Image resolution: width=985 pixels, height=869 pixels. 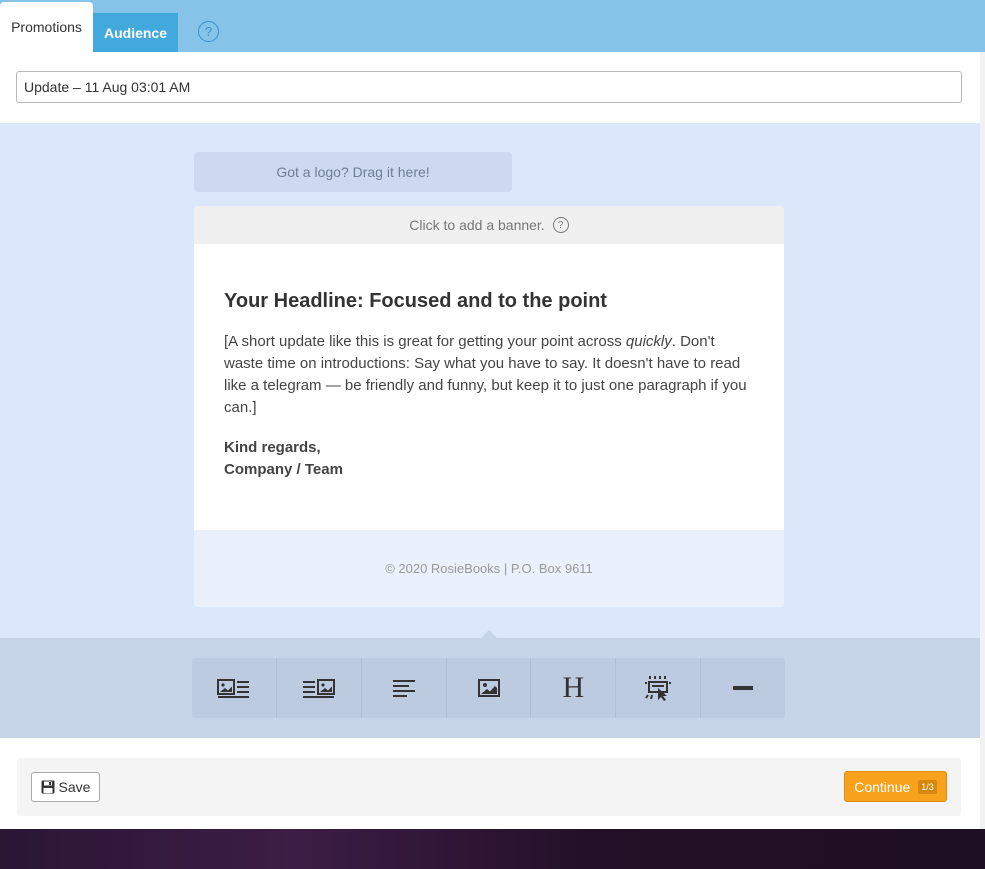 I want to click on help-icon: ?, so click(x=208, y=31).